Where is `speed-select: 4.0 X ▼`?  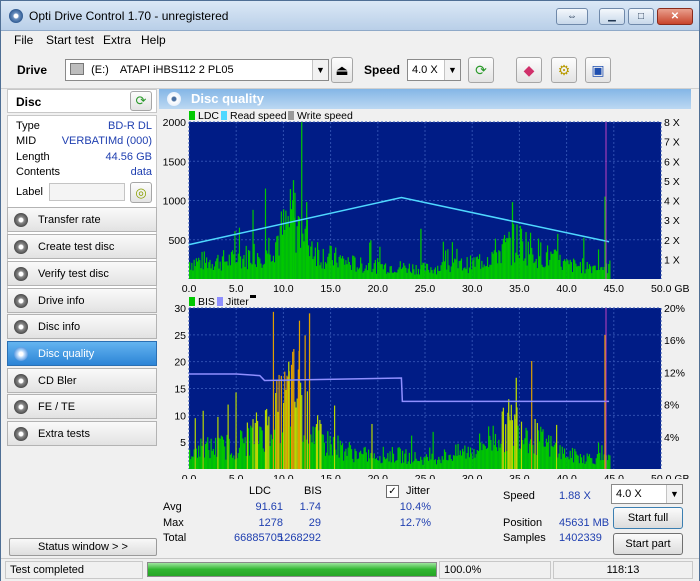 speed-select: 4.0 X ▼ is located at coordinates (434, 70).